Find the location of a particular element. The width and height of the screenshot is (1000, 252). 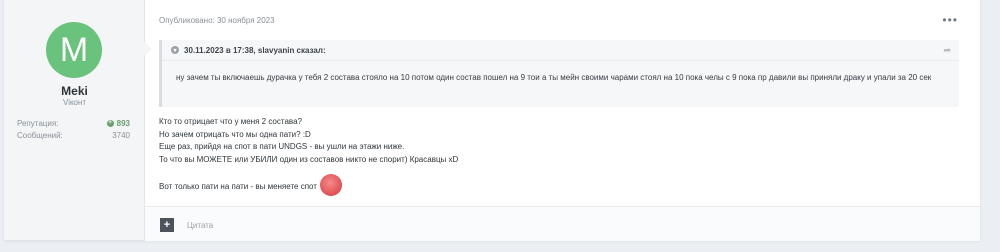

reputation-row: Репутация: + 893 is located at coordinates (73, 123).